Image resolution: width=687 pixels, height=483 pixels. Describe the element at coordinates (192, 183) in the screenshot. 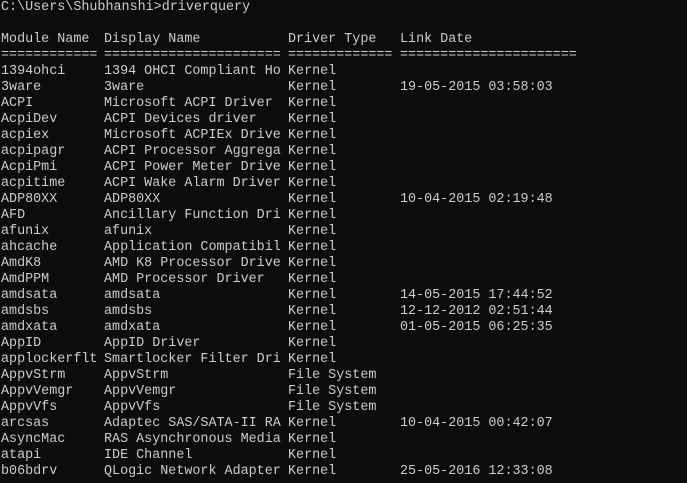

I see `cell-display-name: ACPI Wake Alarm Driver` at that location.